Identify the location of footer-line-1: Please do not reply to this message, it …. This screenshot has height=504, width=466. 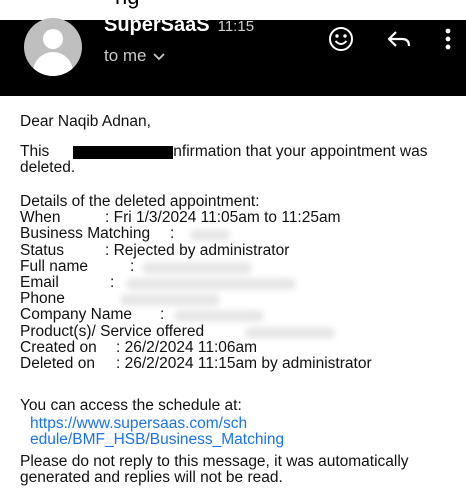
(214, 461).